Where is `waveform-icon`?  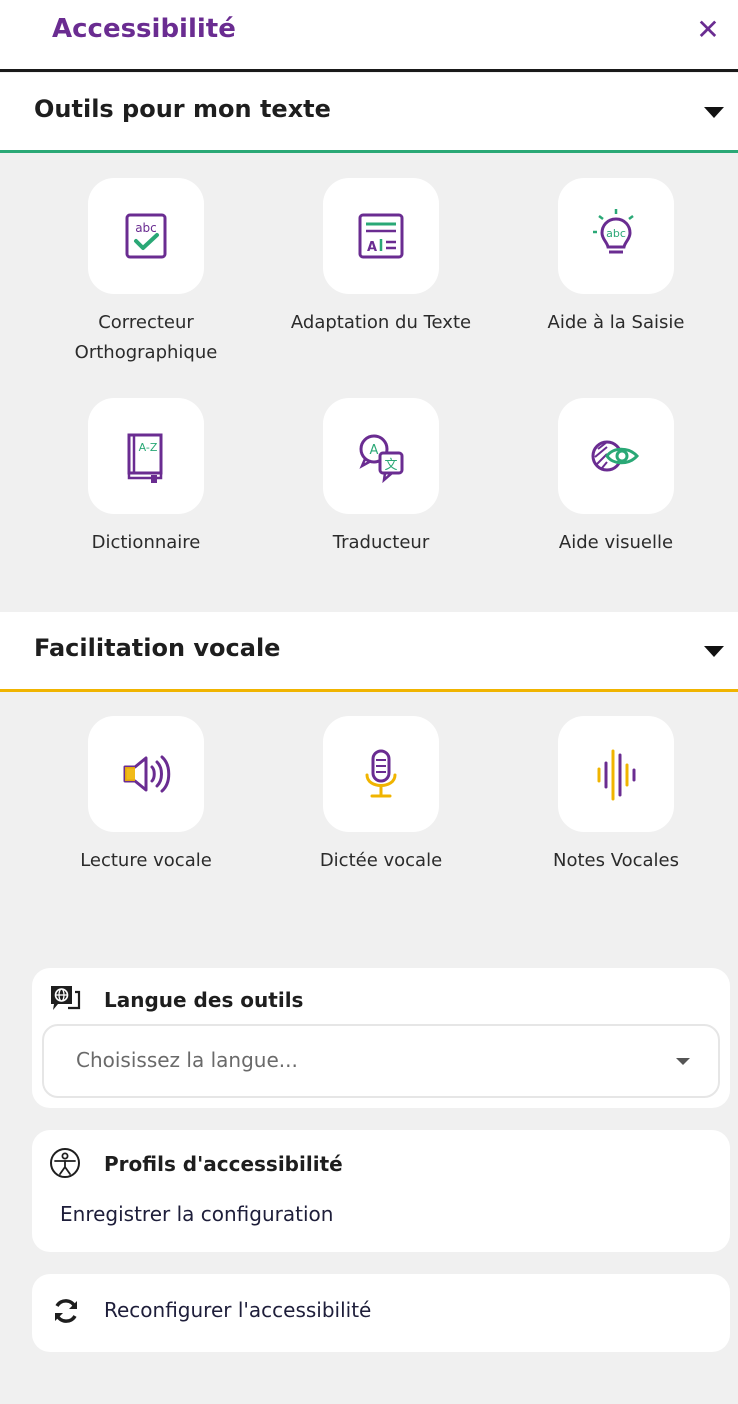
waveform-icon is located at coordinates (616, 775).